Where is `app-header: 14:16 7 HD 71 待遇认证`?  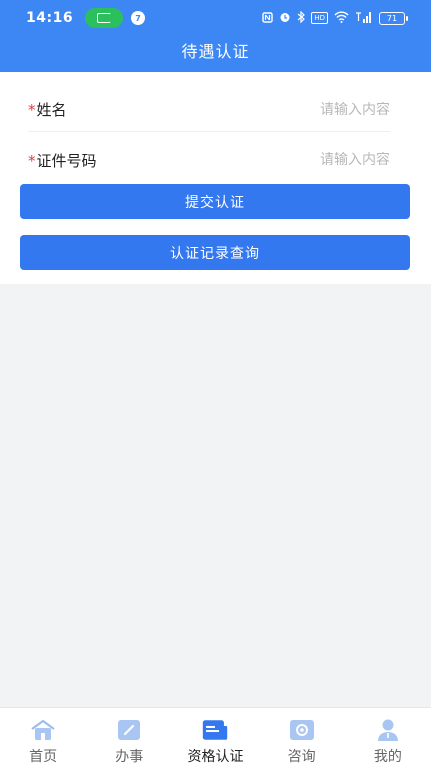
app-header: 14:16 7 HD 71 待遇认证 is located at coordinates (215, 36).